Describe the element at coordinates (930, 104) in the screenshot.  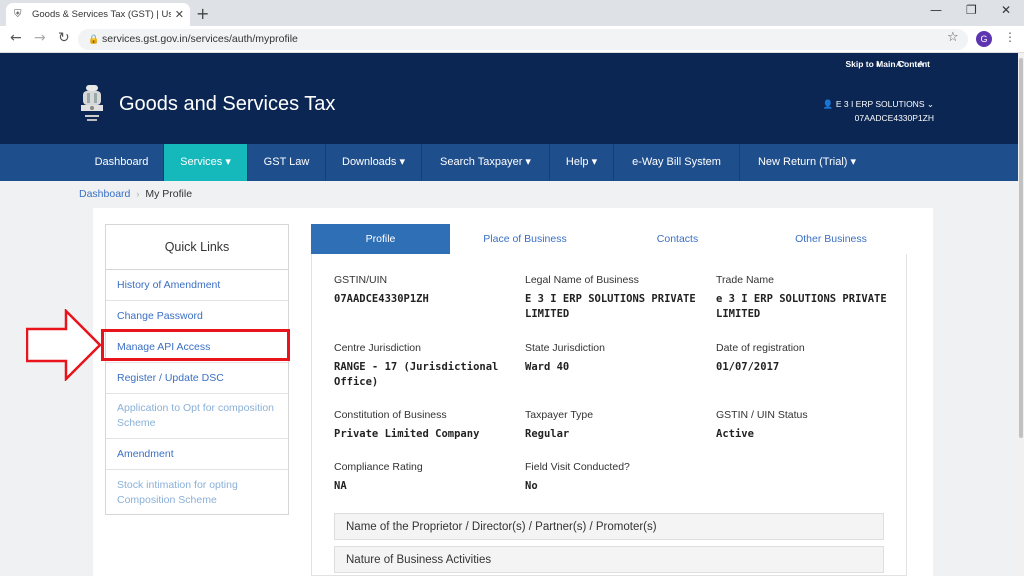
I see `chevron-down-icon: ⌄` at that location.